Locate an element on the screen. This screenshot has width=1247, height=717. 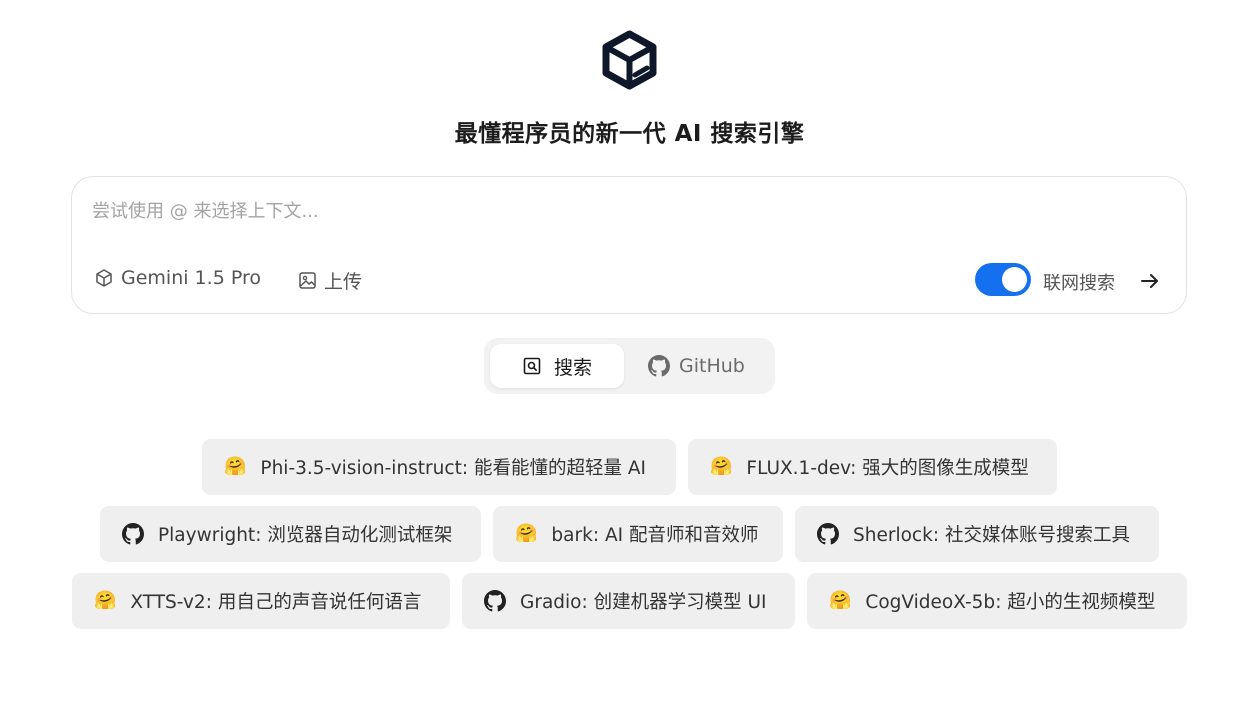
tab-search: 搜索 is located at coordinates (557, 366).